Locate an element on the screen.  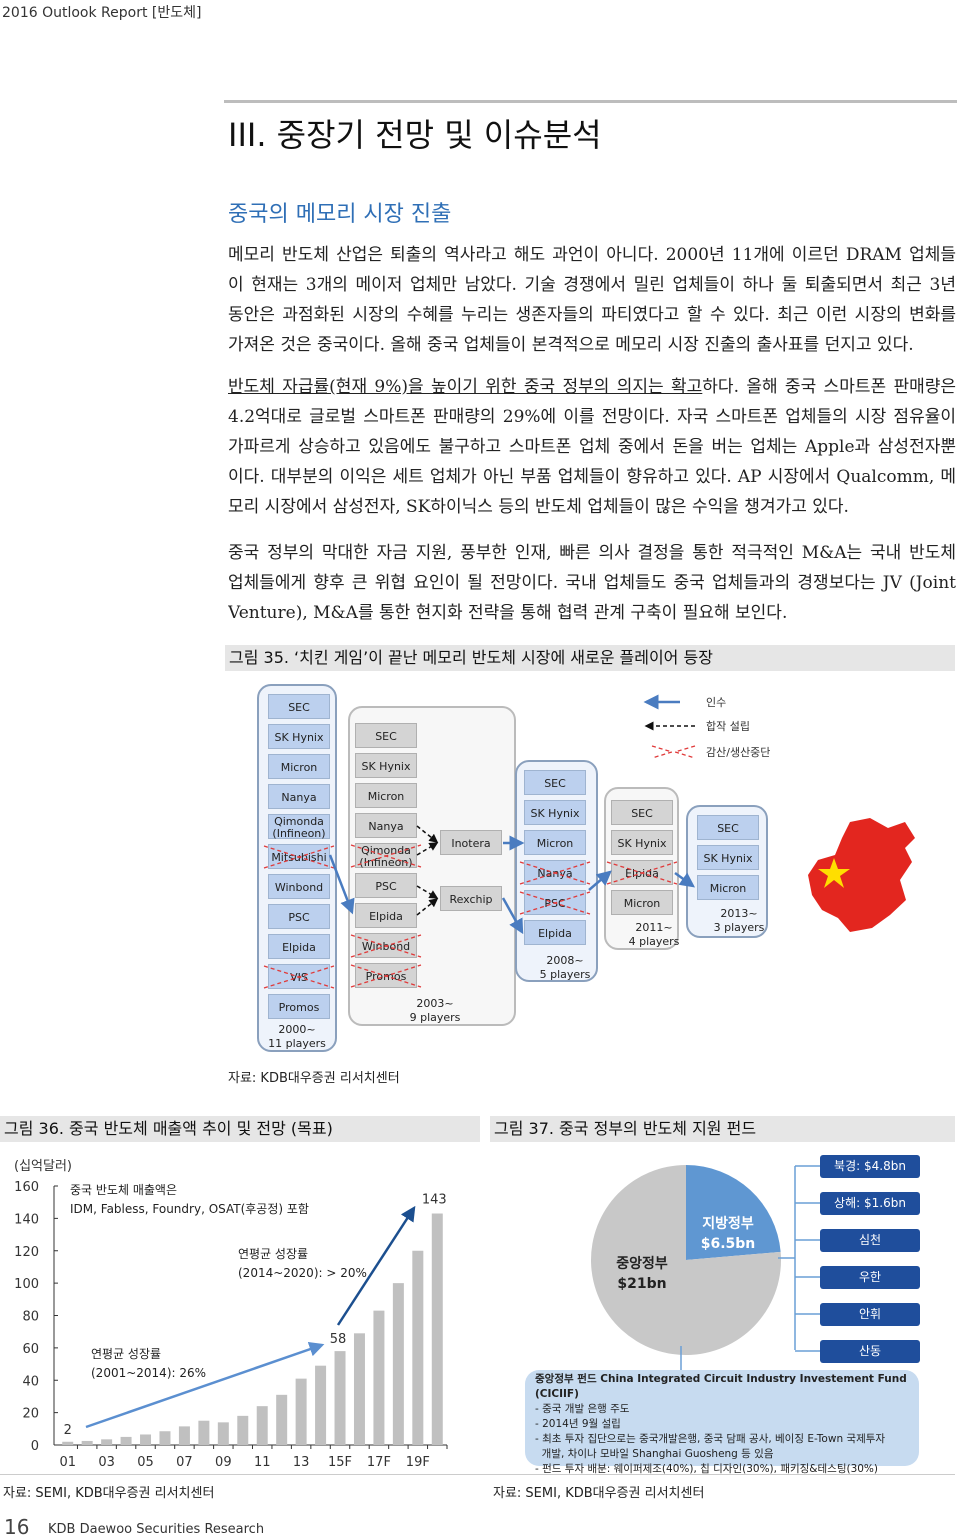
data-label: 2 is located at coordinates (68, 1430).